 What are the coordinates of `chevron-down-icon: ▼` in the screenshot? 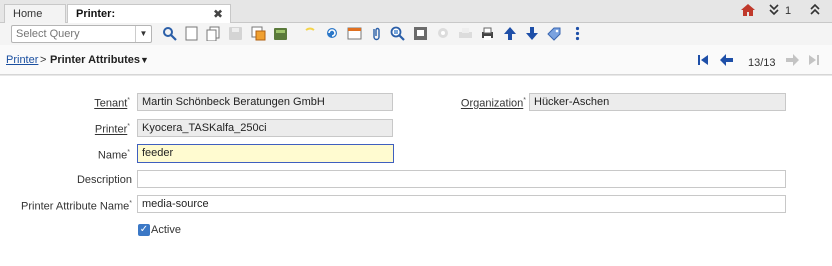 It's located at (143, 34).